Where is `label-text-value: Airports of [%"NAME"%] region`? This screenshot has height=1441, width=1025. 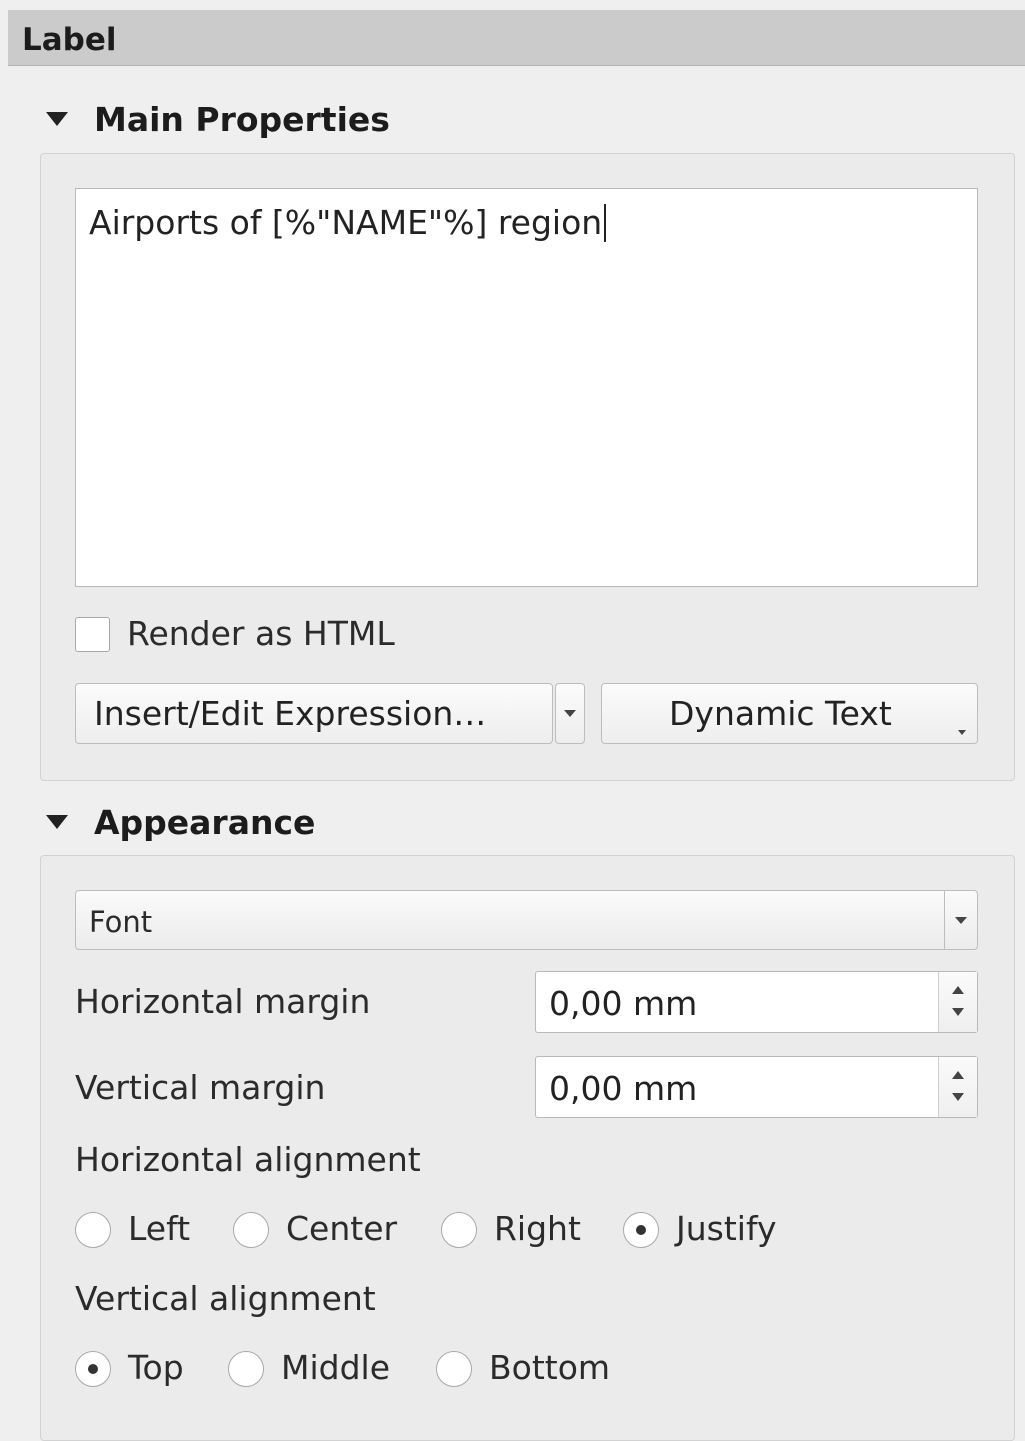
label-text-value: Airports of [%"NAME"%] region is located at coordinates (346, 222).